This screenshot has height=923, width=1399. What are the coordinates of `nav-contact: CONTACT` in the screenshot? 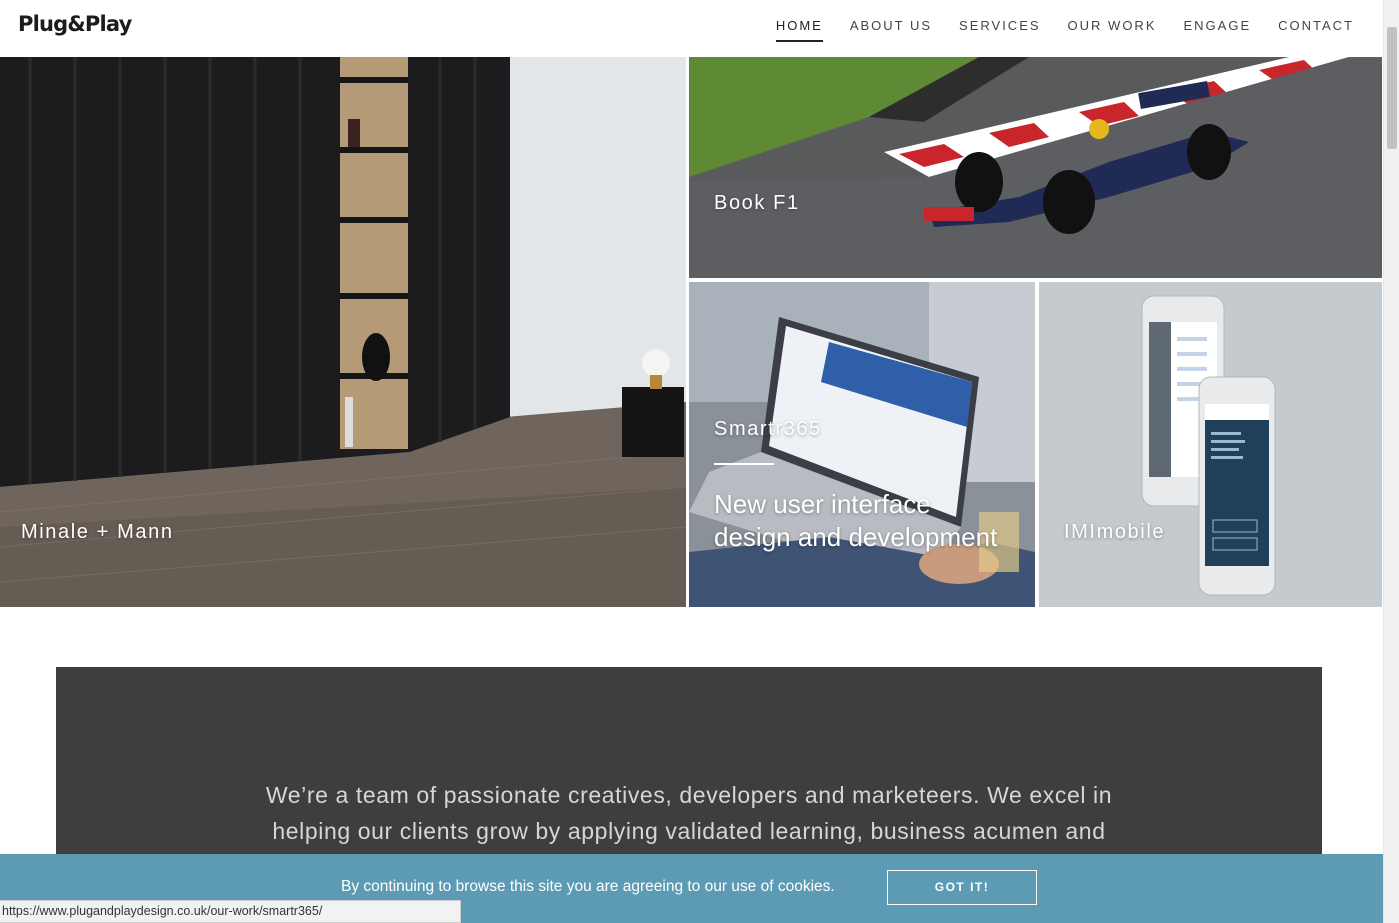 It's located at (1316, 30).